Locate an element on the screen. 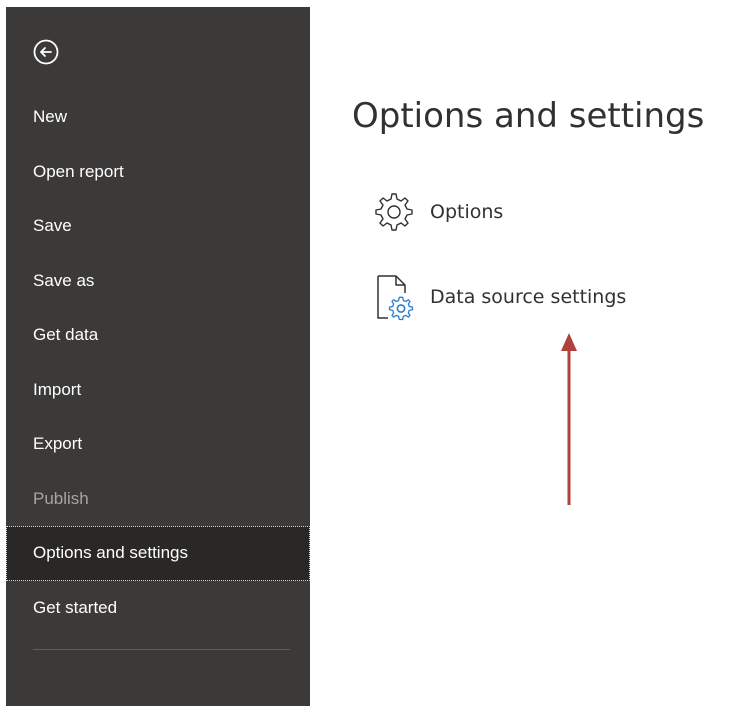  data-source-settings-button: Data source settings is located at coordinates (499, 297).